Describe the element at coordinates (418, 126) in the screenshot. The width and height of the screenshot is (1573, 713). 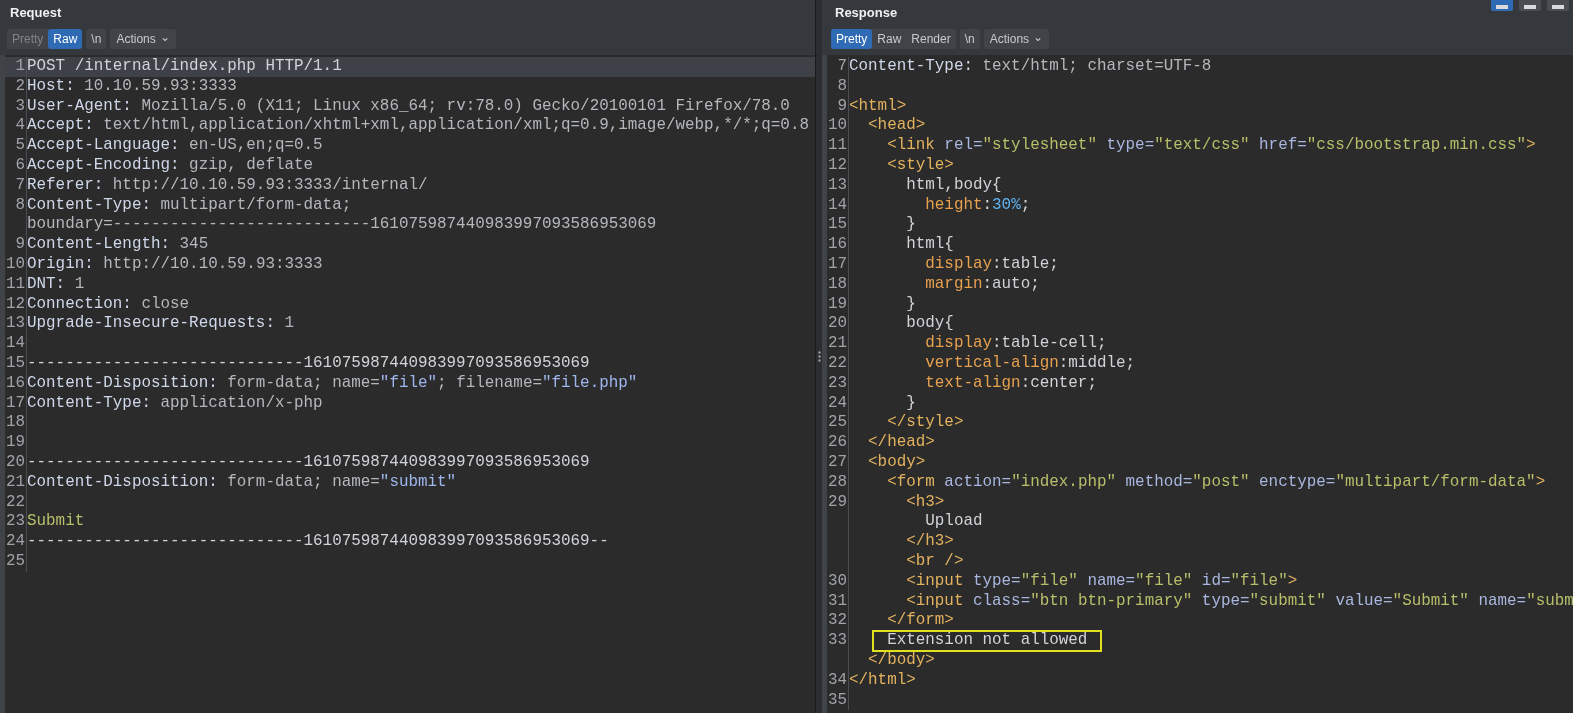
I see `code-line: Accept: text/html,application/xhtml+xml,application/xml;q=0.9,image/webp,*/*;q=0.8` at that location.